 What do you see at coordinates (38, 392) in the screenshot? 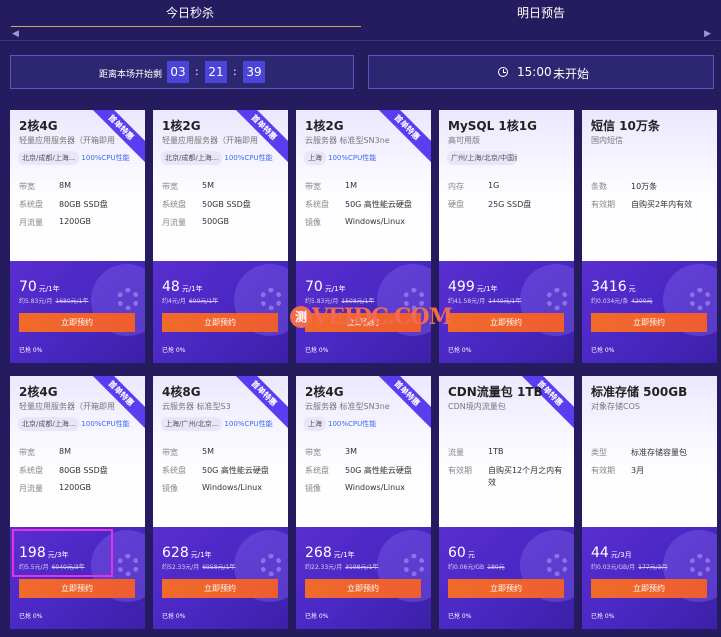
I see `product-title: 2核4G` at bounding box center [38, 392].